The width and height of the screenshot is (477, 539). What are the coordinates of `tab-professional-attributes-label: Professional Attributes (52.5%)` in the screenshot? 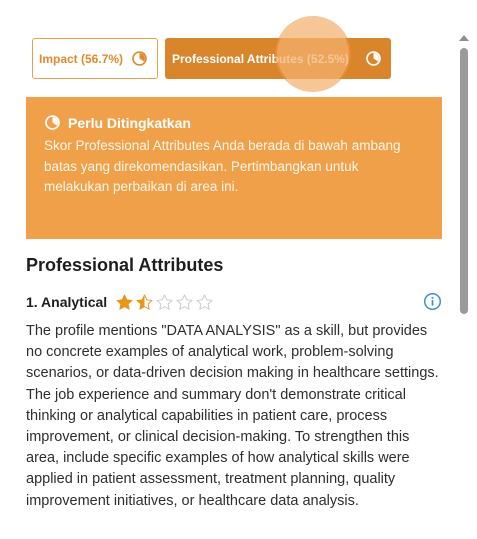 It's located at (260, 58).